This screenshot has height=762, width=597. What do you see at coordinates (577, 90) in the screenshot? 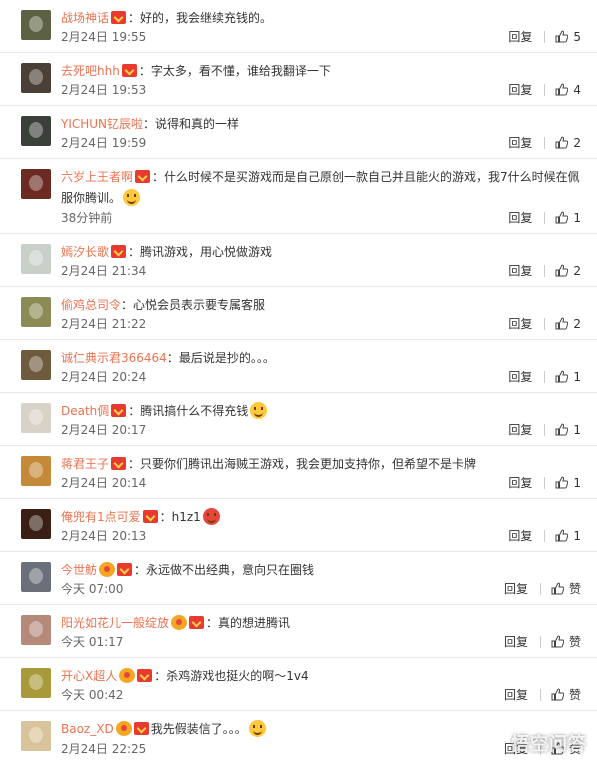
I see `like-count: 4` at bounding box center [577, 90].